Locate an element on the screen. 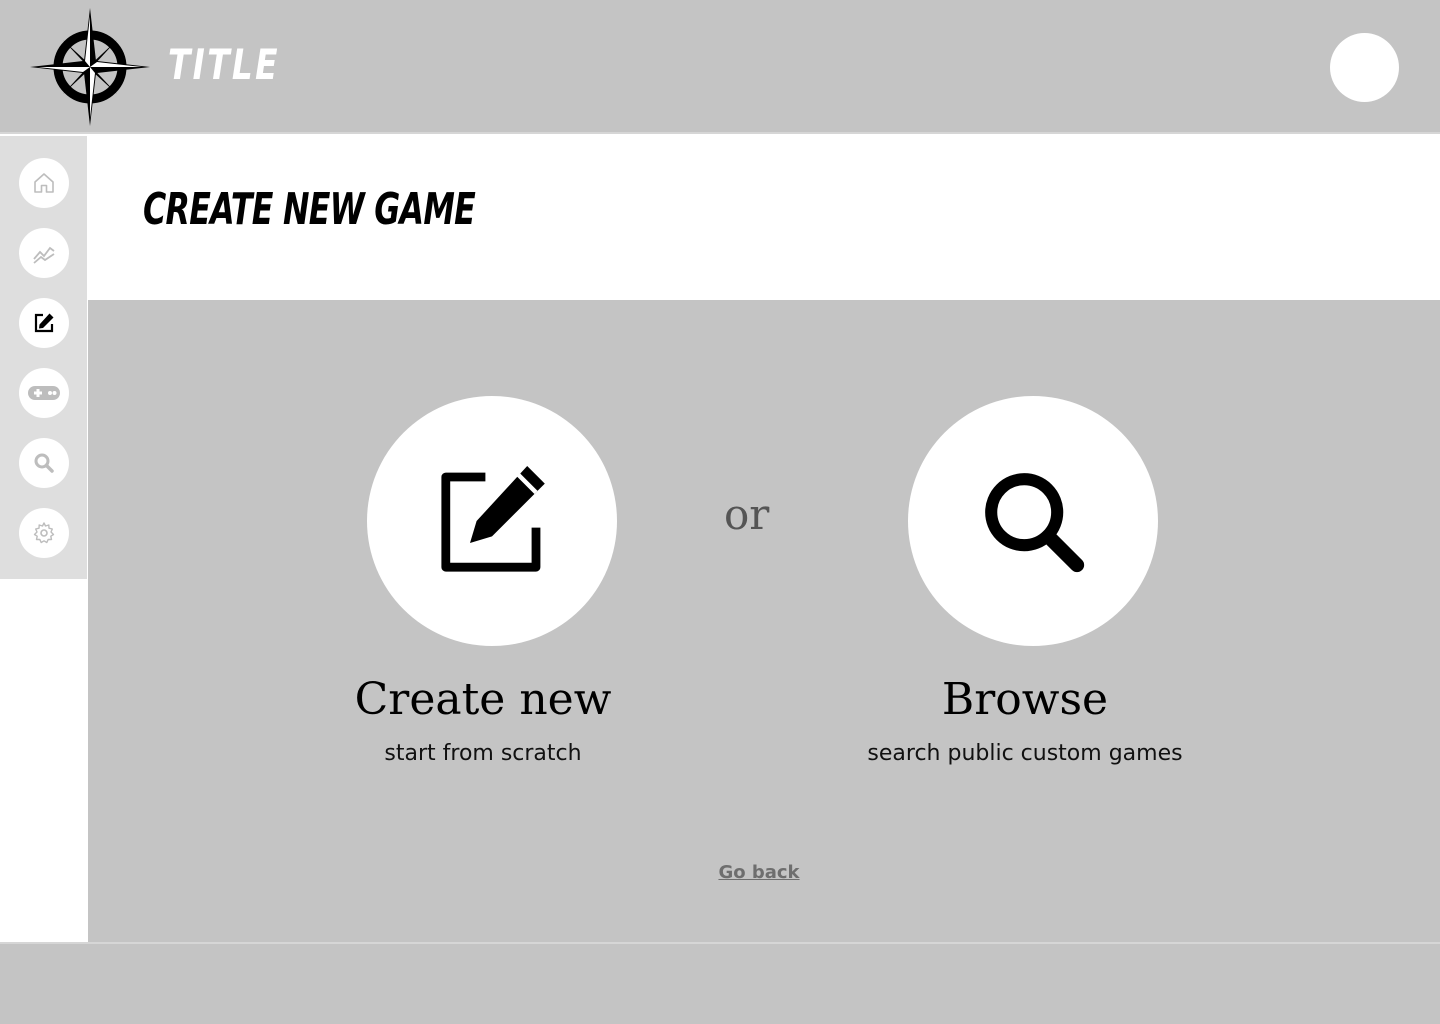  sidebar-item-create is located at coordinates (44, 323).